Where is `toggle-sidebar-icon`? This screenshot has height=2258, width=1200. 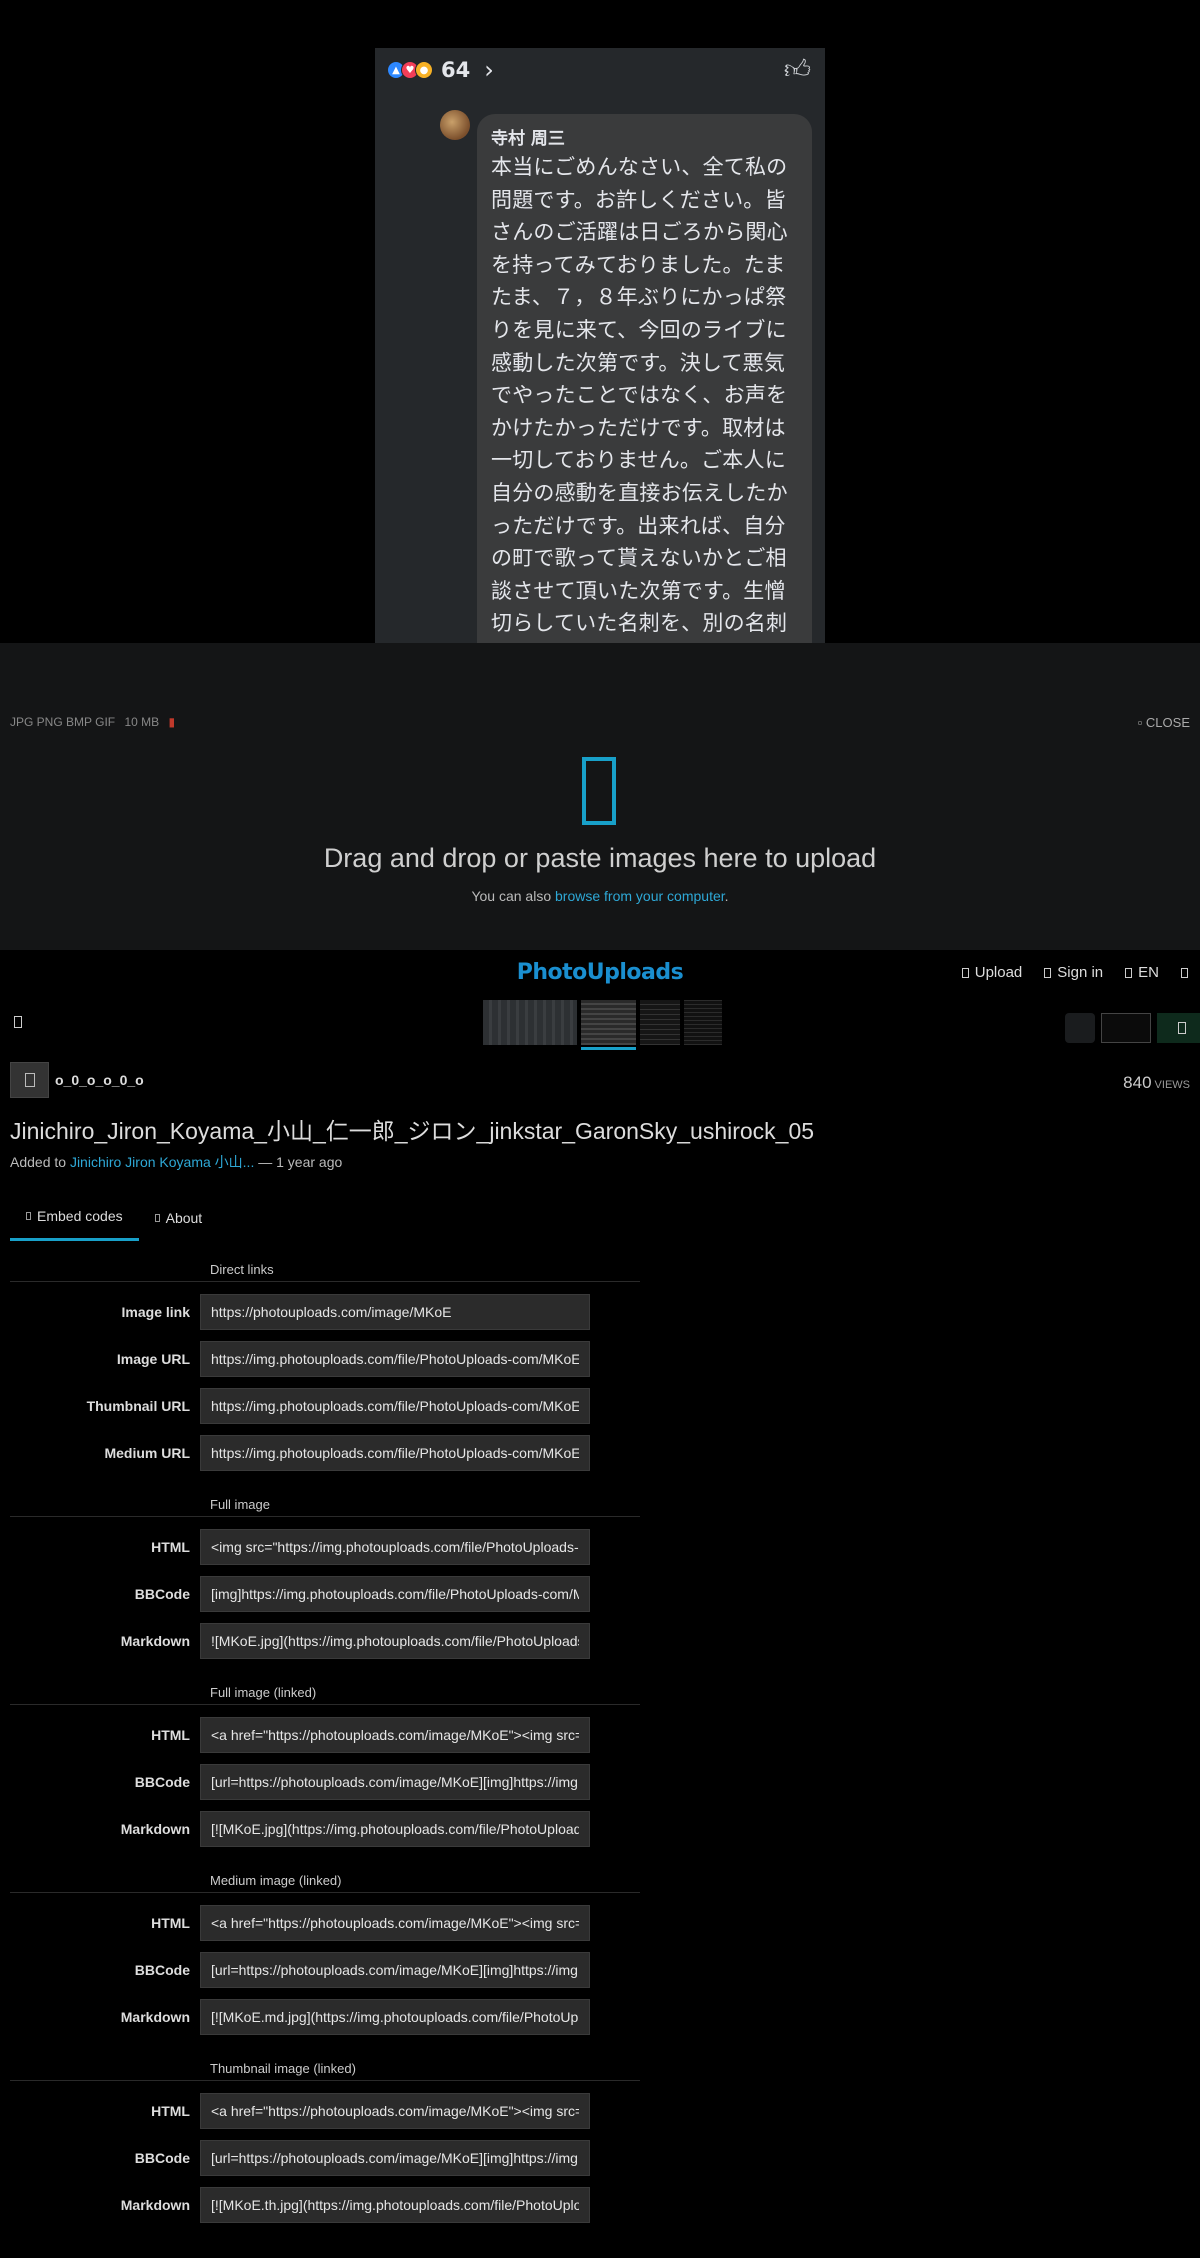
toggle-sidebar-icon is located at coordinates (18, 1022).